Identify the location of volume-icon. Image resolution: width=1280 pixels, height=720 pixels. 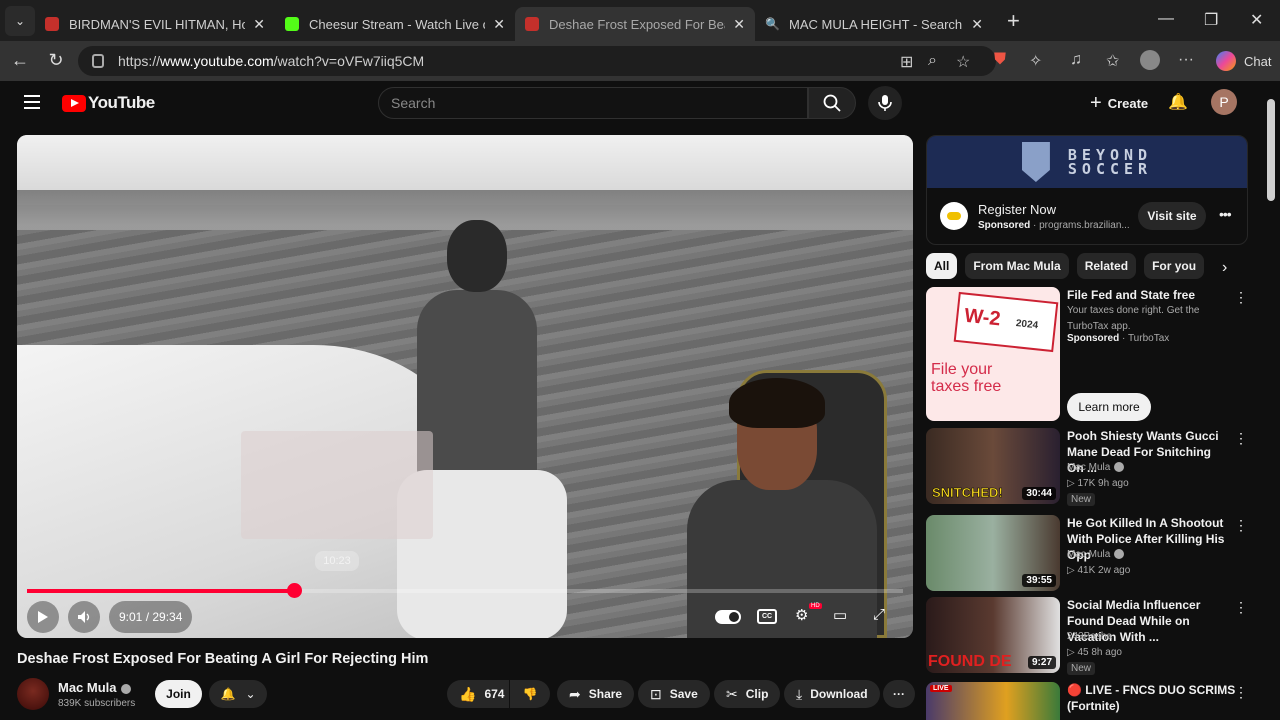
(84, 617).